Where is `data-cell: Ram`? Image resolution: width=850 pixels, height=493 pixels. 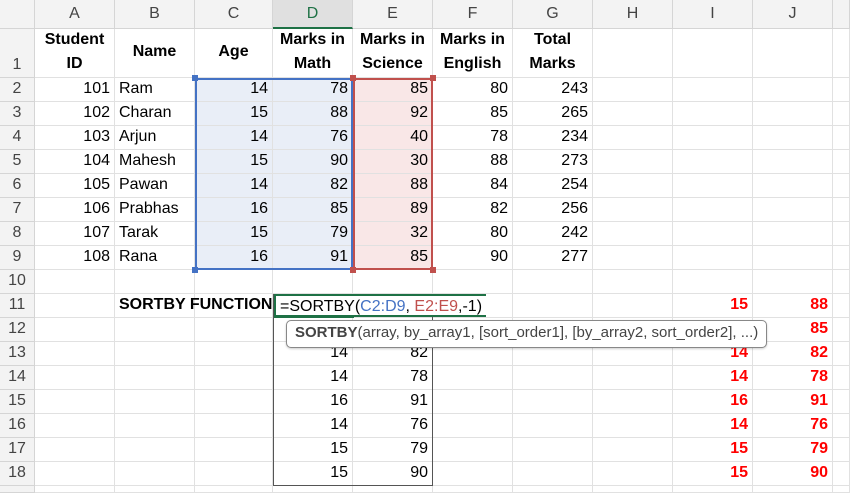 data-cell: Ram is located at coordinates (155, 90).